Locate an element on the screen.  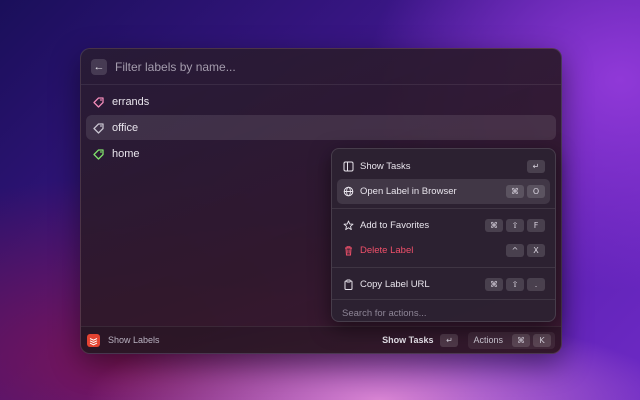
label-item-errands: errands is located at coordinates (321, 101).